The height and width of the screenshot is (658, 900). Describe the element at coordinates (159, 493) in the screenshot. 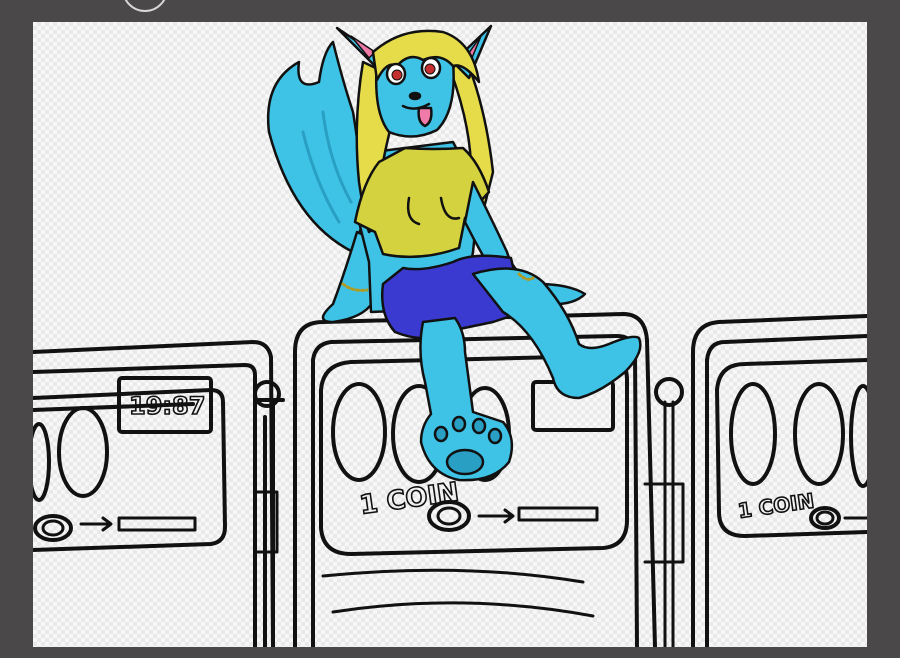

I see `machine-left` at that location.